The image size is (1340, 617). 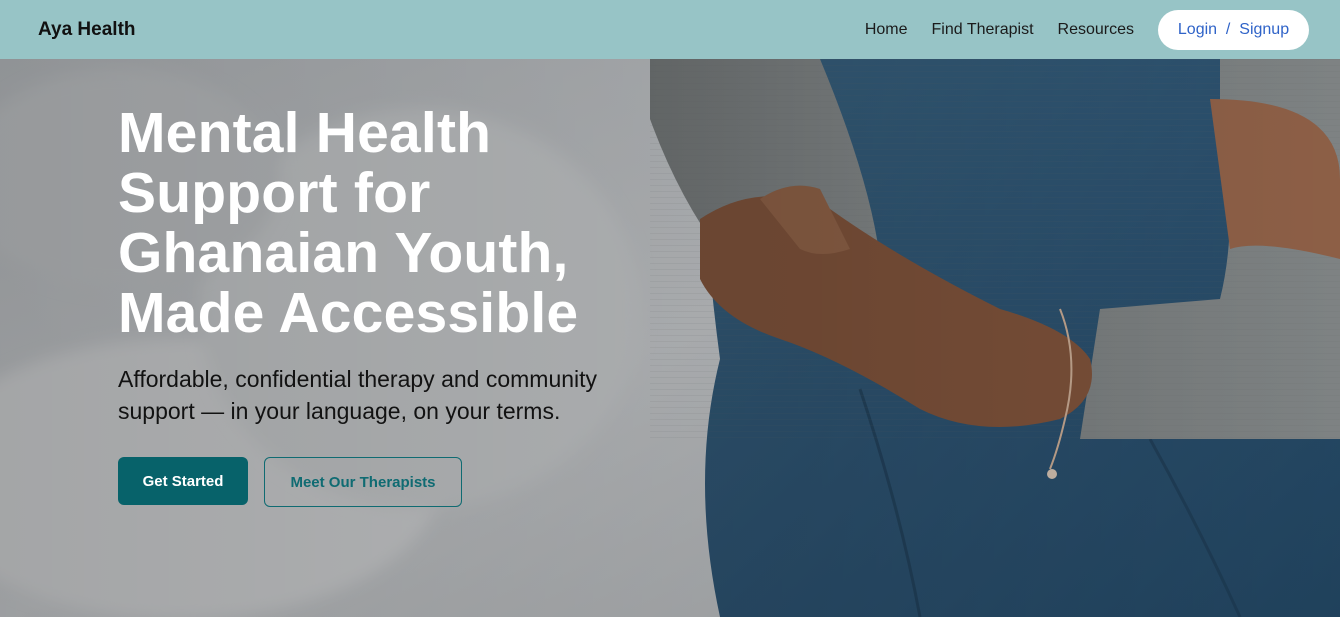 I want to click on login-signup-button: Login / Signup, so click(x=1233, y=29).